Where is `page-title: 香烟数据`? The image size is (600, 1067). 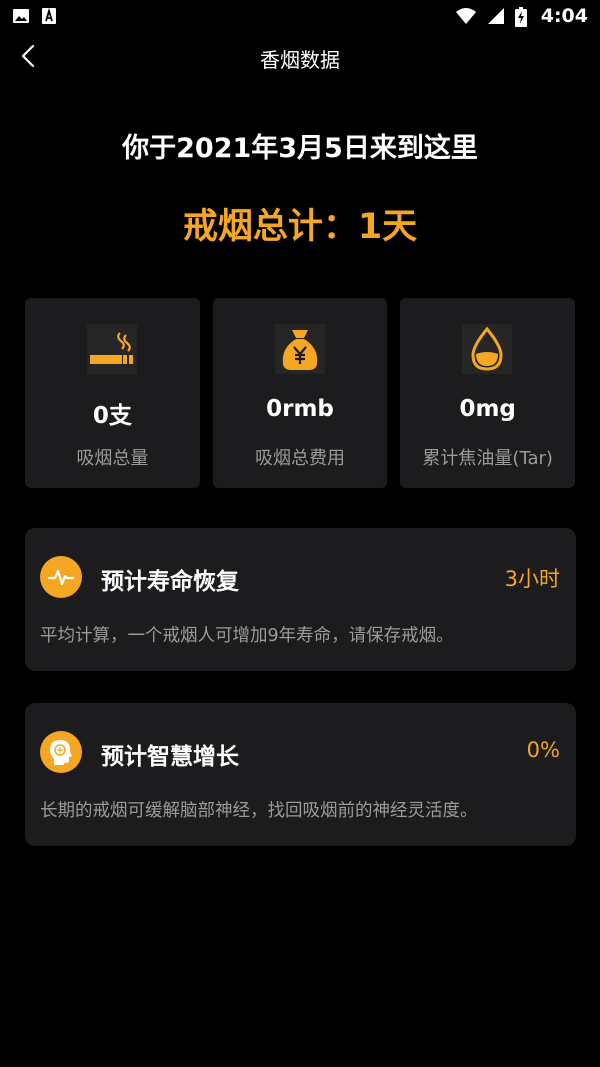 page-title: 香烟数据 is located at coordinates (300, 59).